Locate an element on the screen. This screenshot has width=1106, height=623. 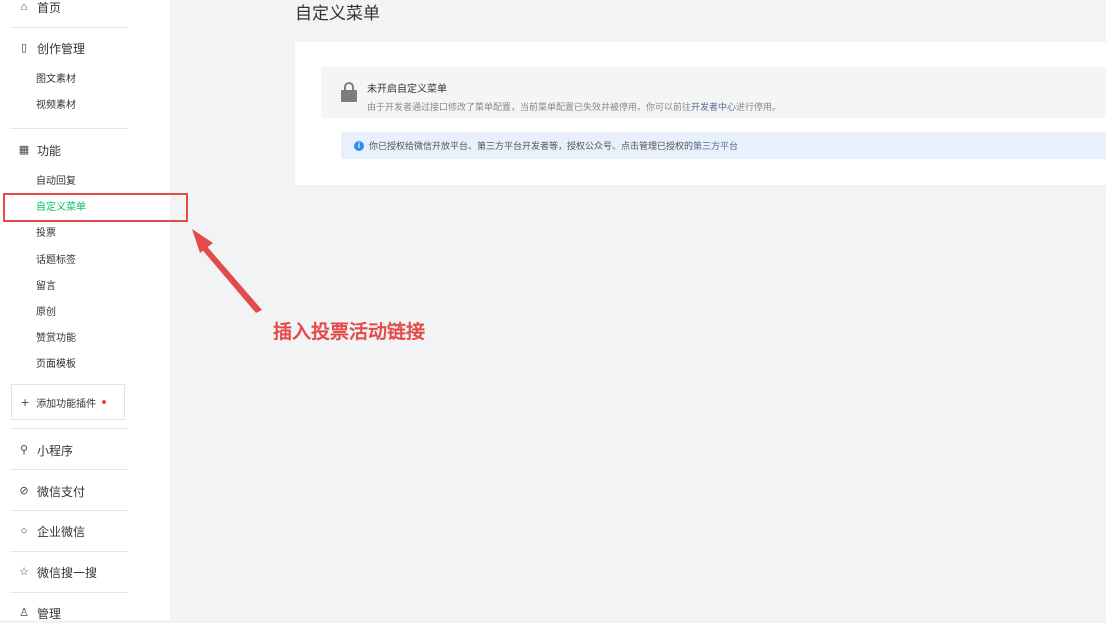
annotation-text: 插入投票活动链接 is located at coordinates (349, 332).